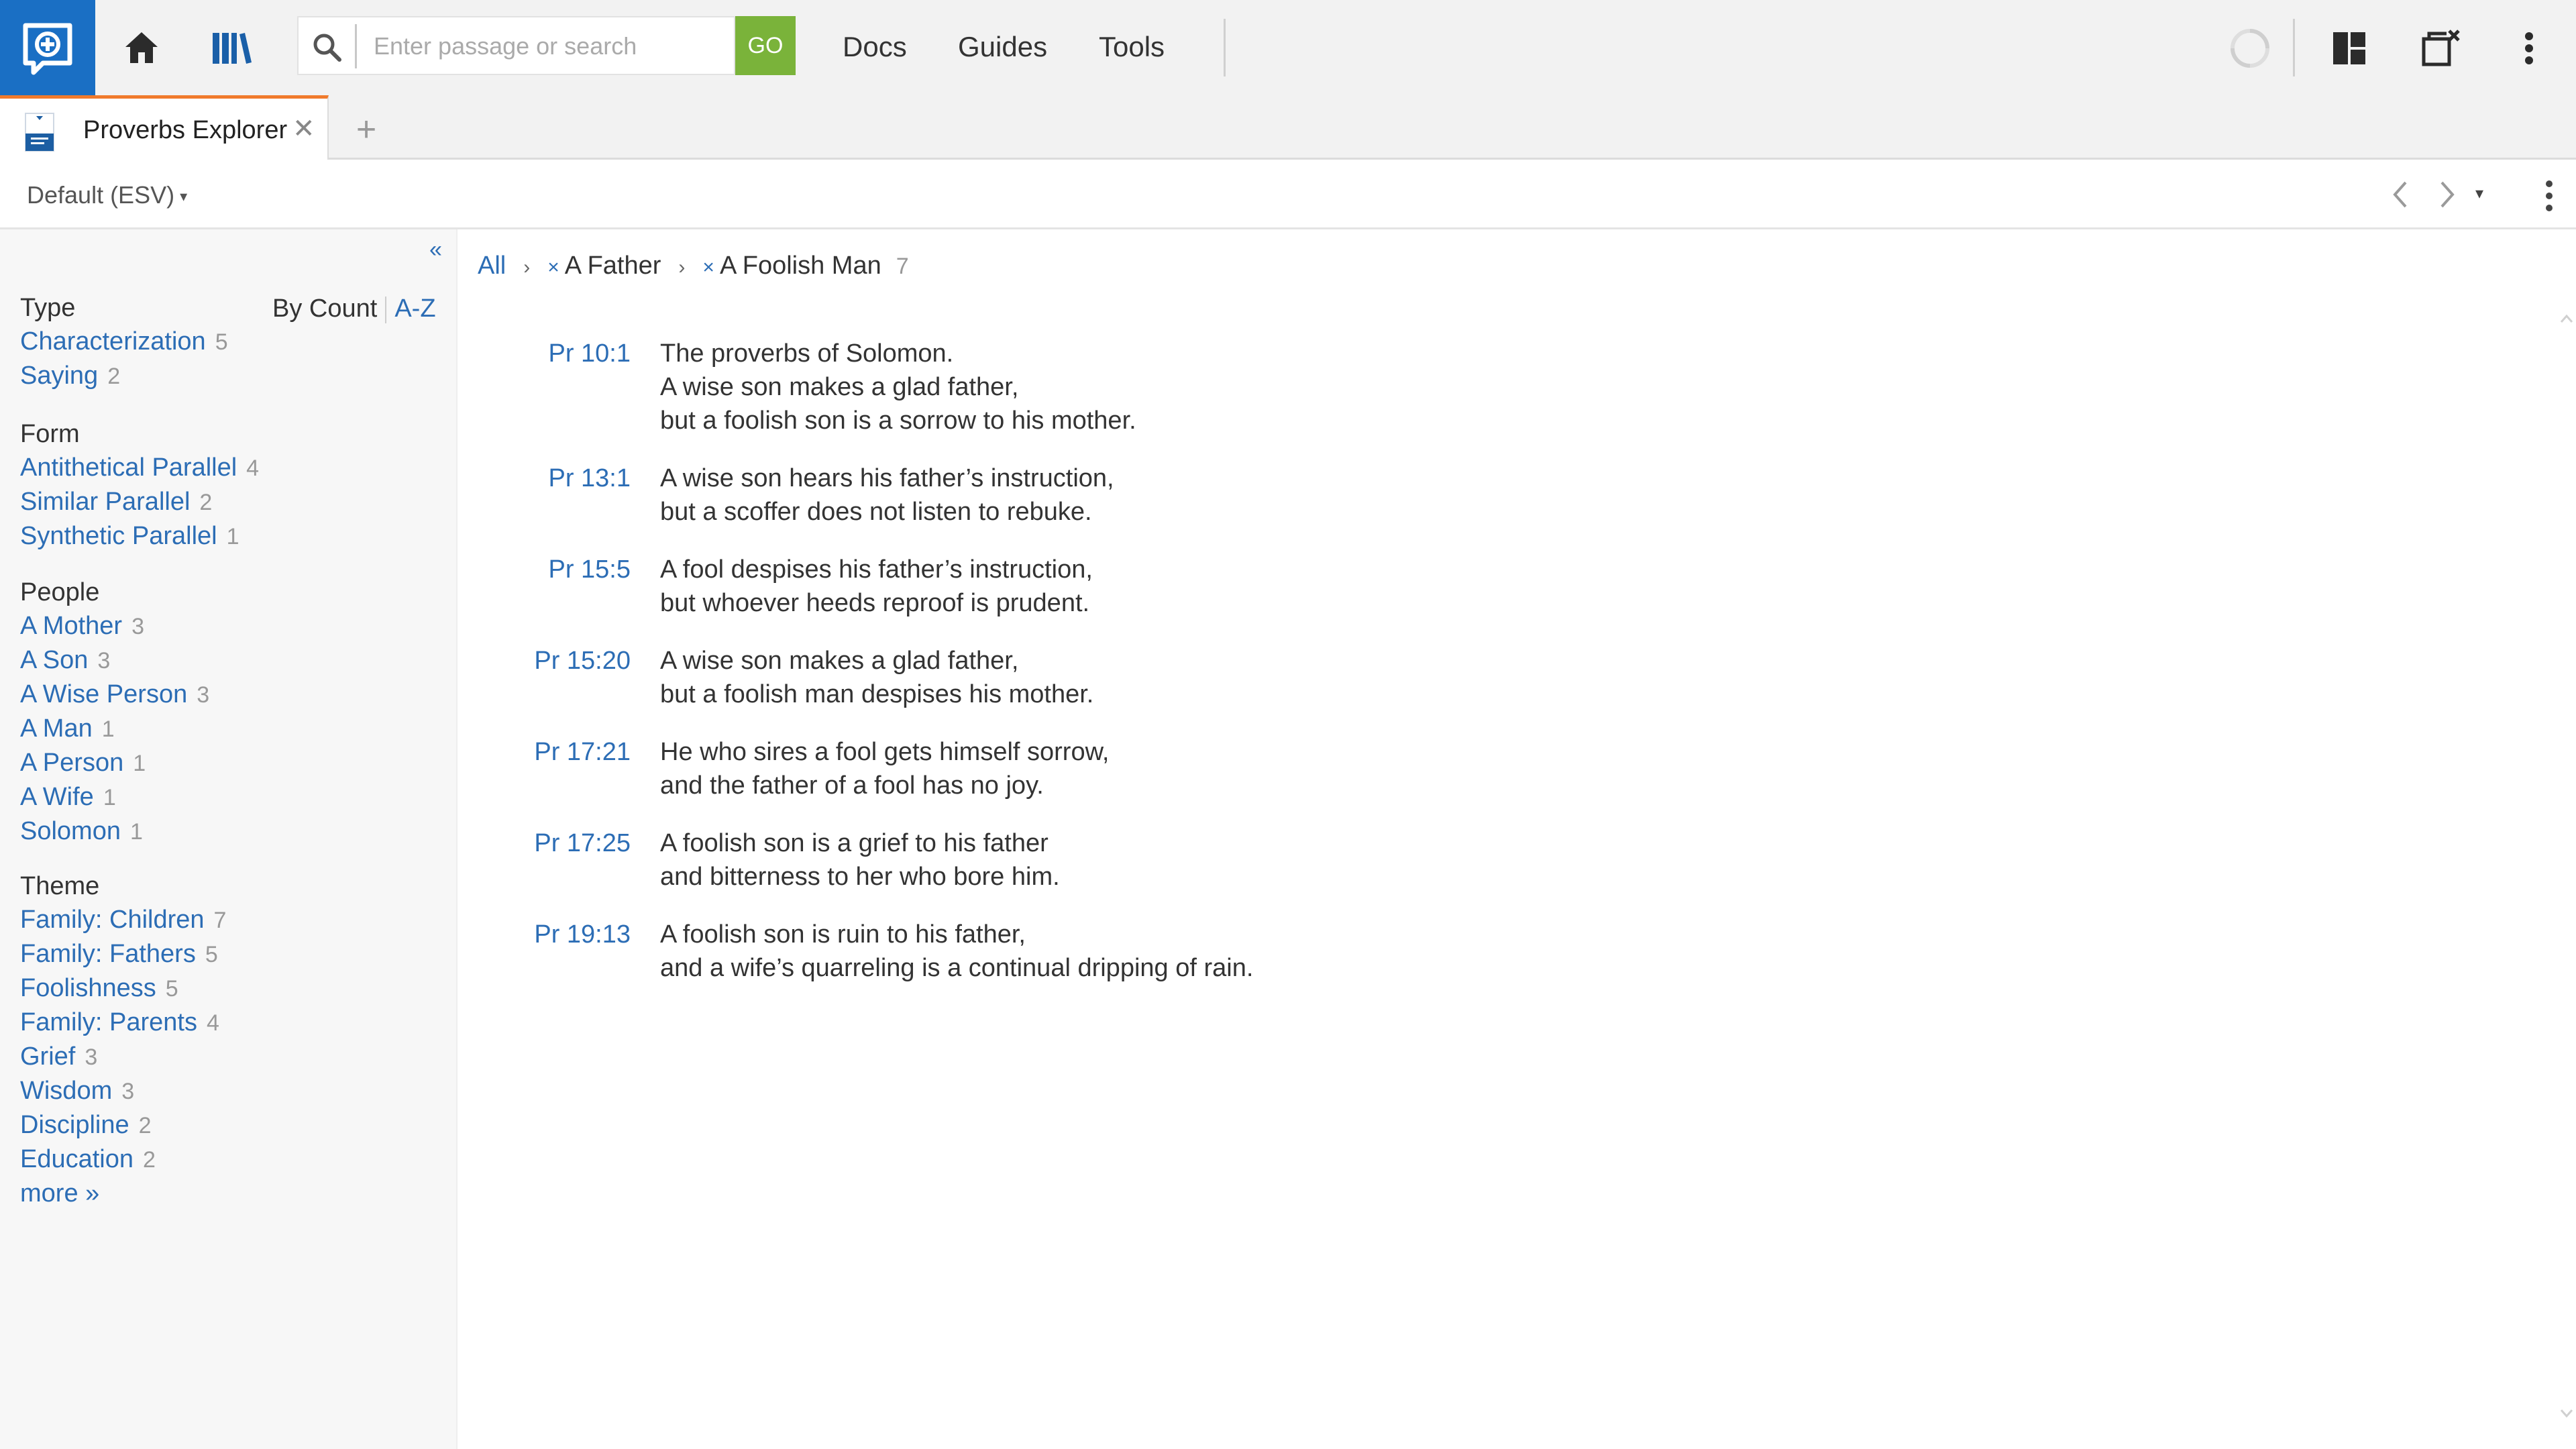  Describe the element at coordinates (101, 195) in the screenshot. I see `bible-version-label: Default (ESV)` at that location.